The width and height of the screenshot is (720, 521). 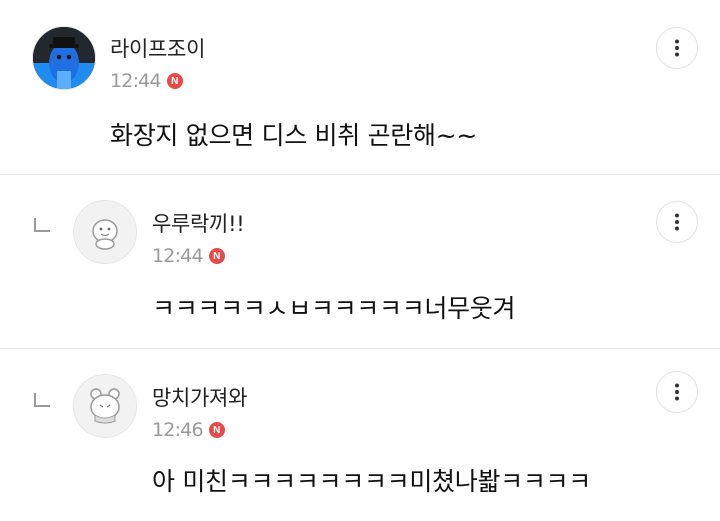 I want to click on comment-meta: 12:46 N, so click(x=188, y=430).